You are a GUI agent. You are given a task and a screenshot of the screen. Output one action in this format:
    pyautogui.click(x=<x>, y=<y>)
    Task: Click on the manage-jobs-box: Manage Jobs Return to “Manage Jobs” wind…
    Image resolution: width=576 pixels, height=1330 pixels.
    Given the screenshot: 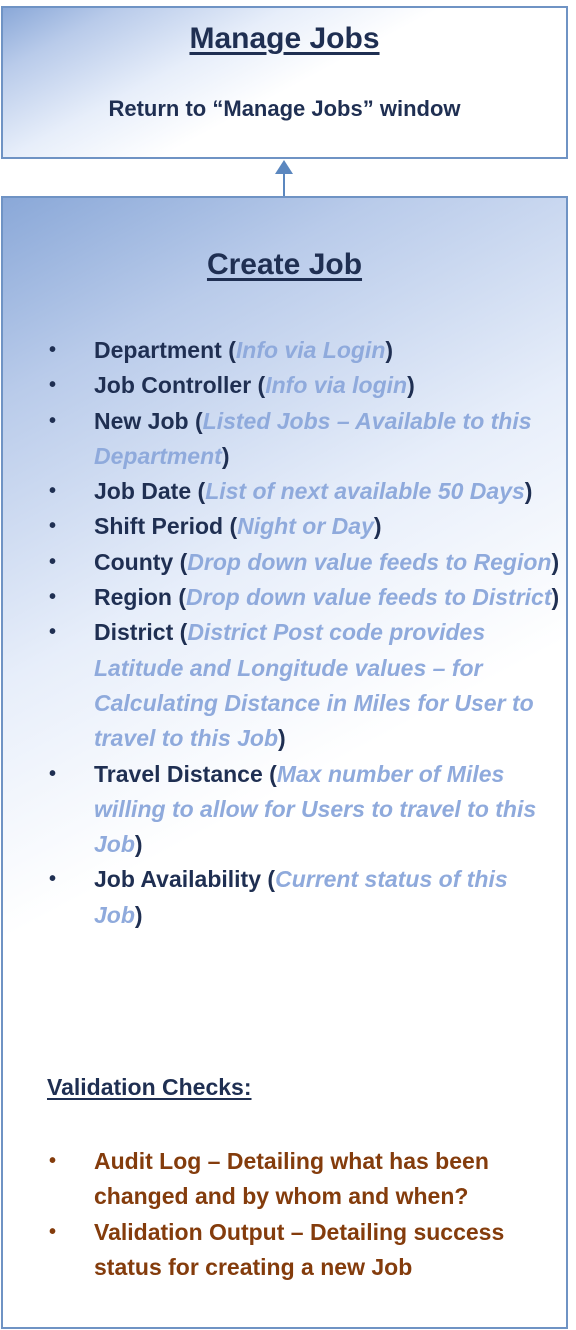 What is the action you would take?
    pyautogui.click(x=284, y=82)
    